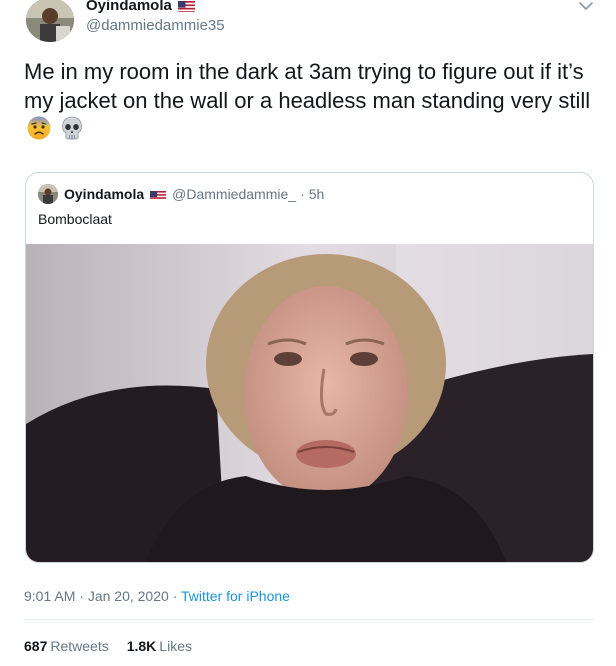  Describe the element at coordinates (316, 194) in the screenshot. I see `quoted-age: 5h` at that location.